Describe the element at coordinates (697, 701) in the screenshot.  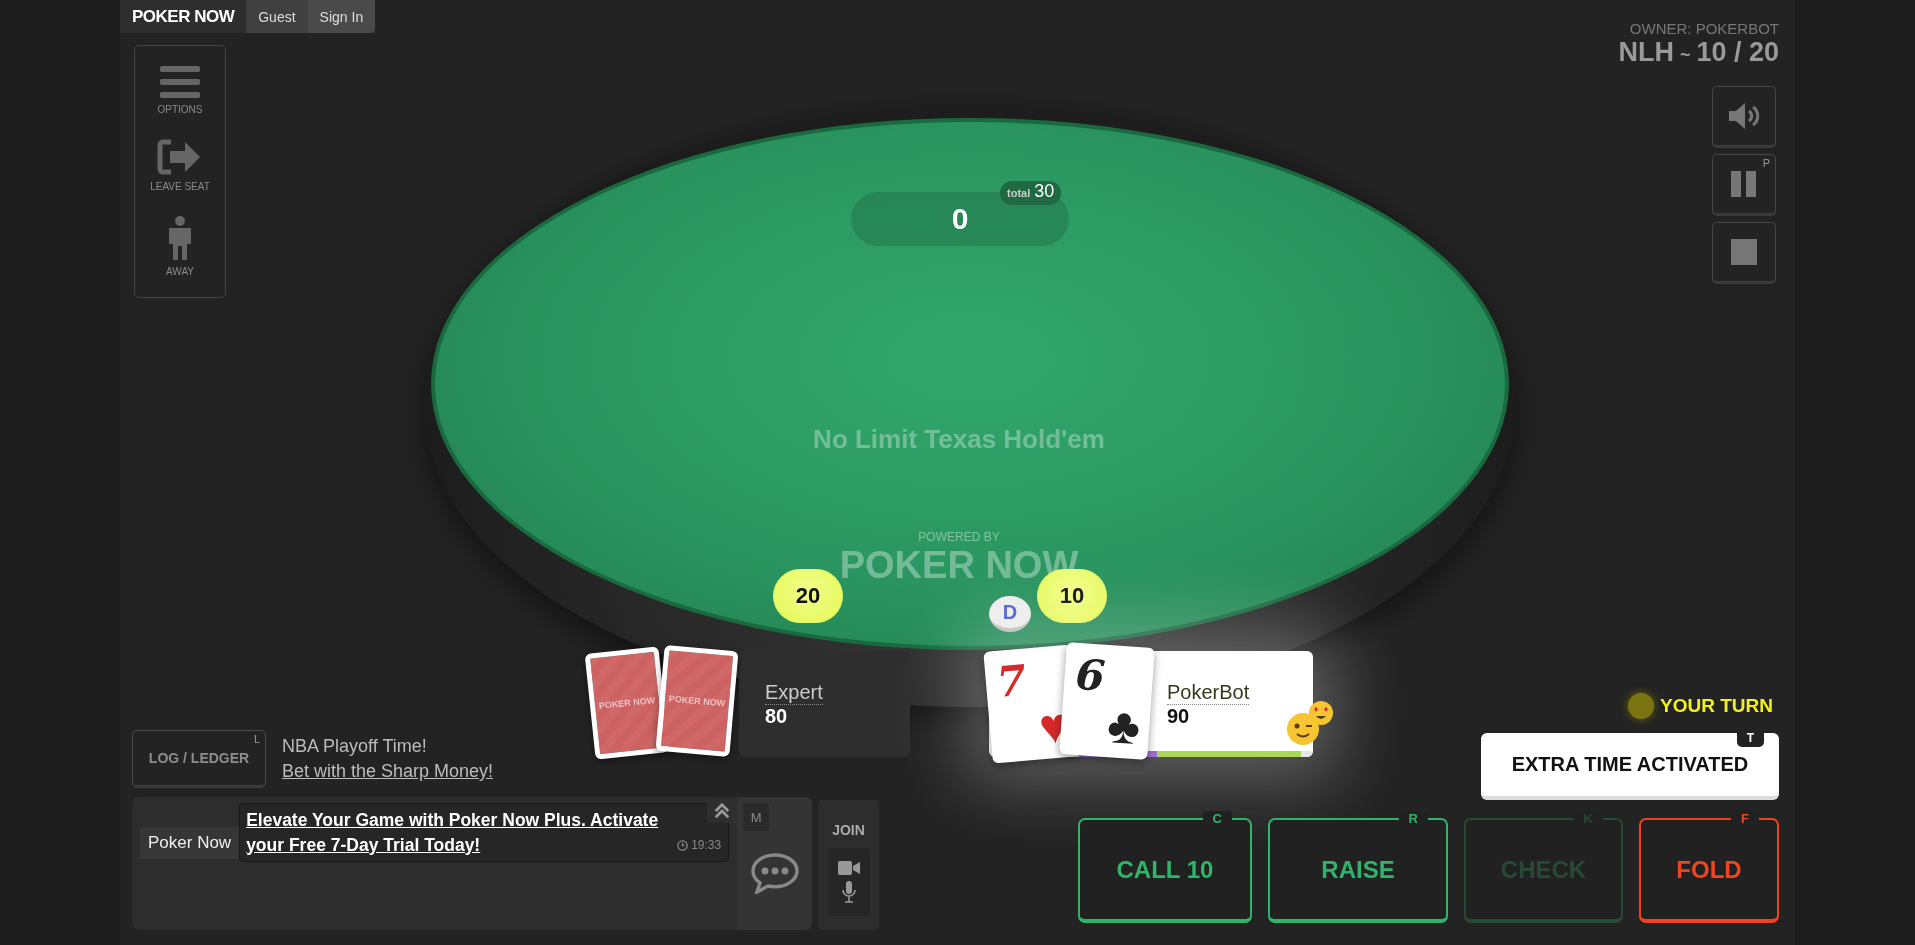
I see `card-back: POKER NOW` at that location.